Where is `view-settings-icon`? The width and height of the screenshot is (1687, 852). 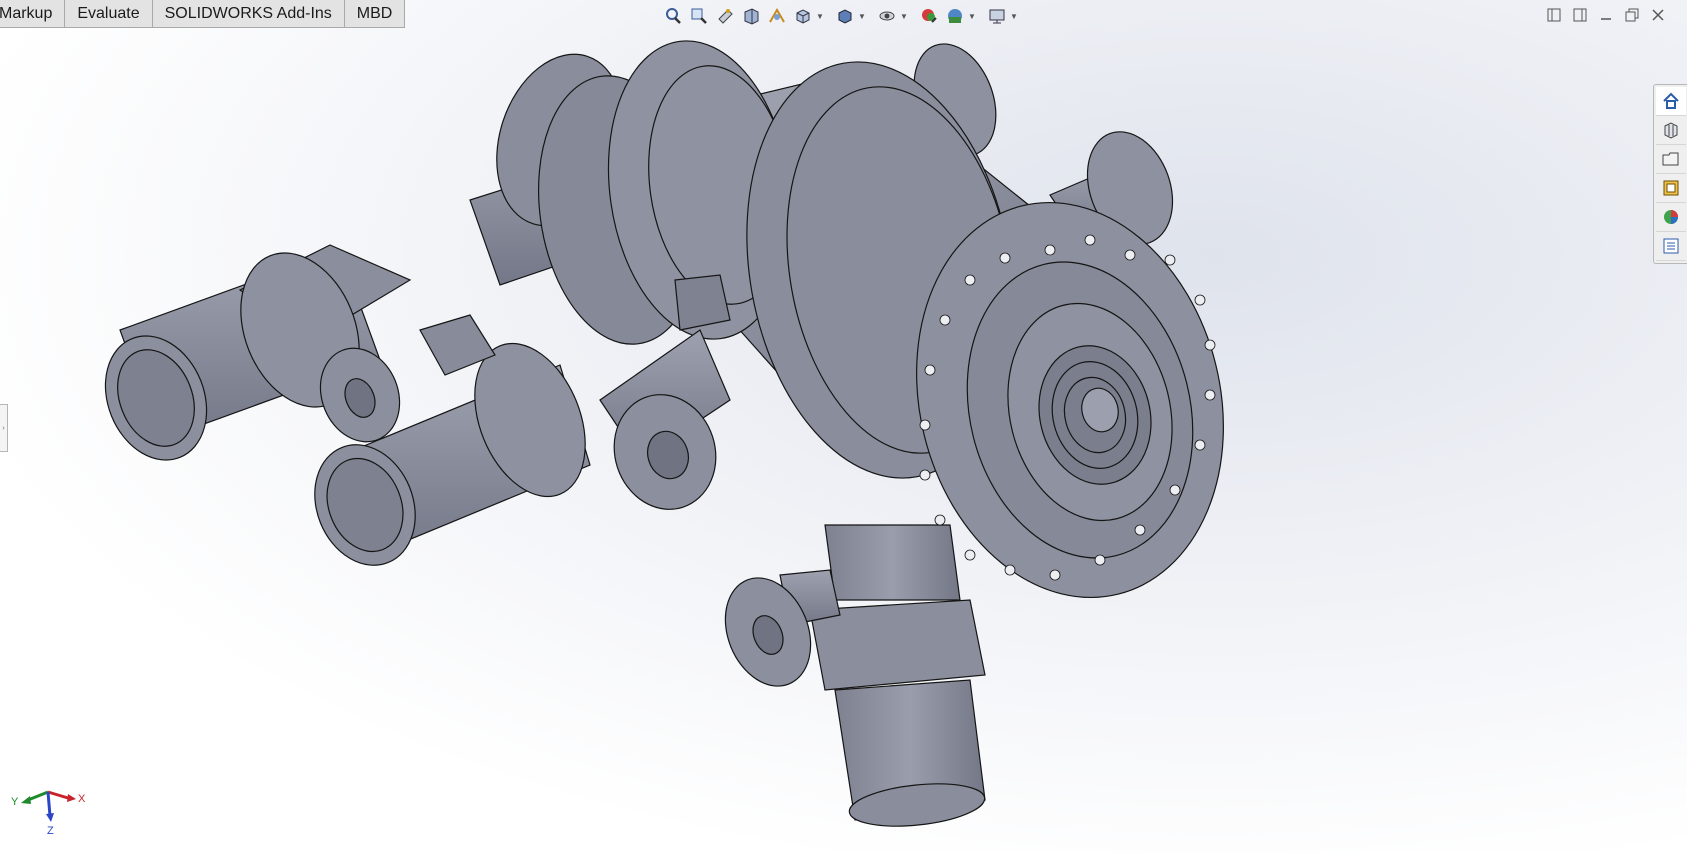 view-settings-icon is located at coordinates (997, 16).